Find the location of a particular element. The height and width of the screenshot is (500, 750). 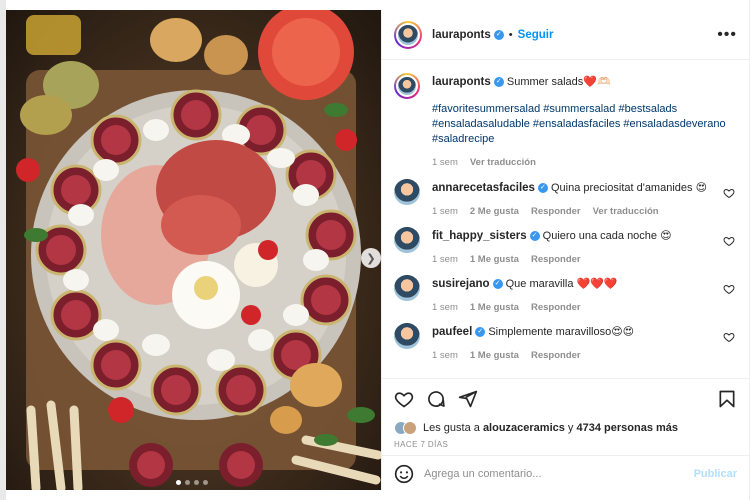

comment-likes-link: 2 Me gusta is located at coordinates (494, 211).